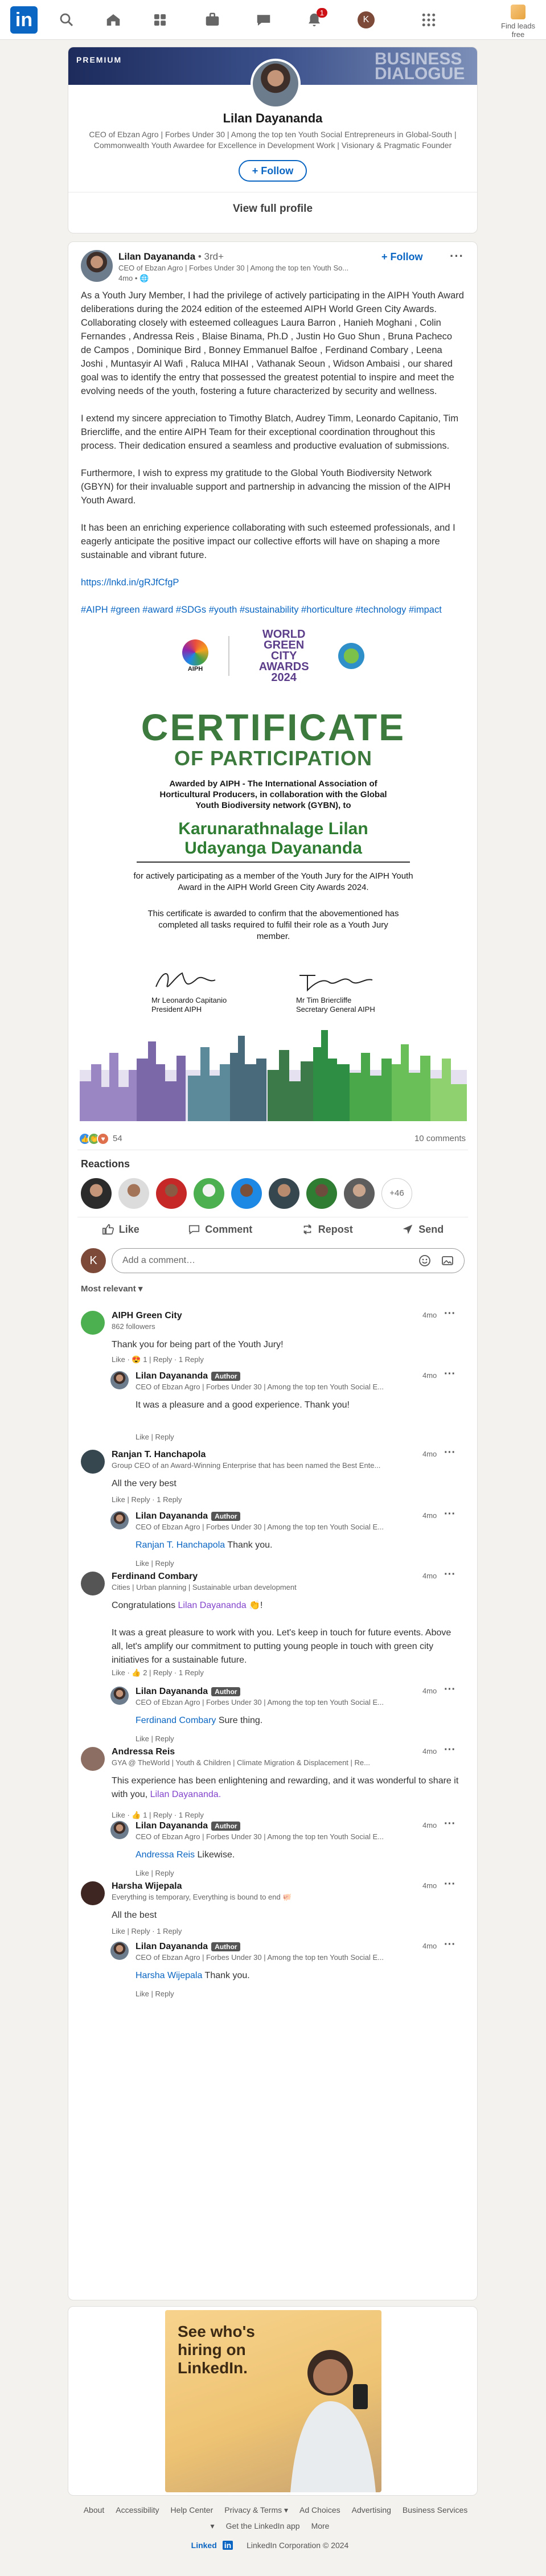 The height and width of the screenshot is (2576, 546). I want to click on notifications-icon: 1, so click(316, 19).